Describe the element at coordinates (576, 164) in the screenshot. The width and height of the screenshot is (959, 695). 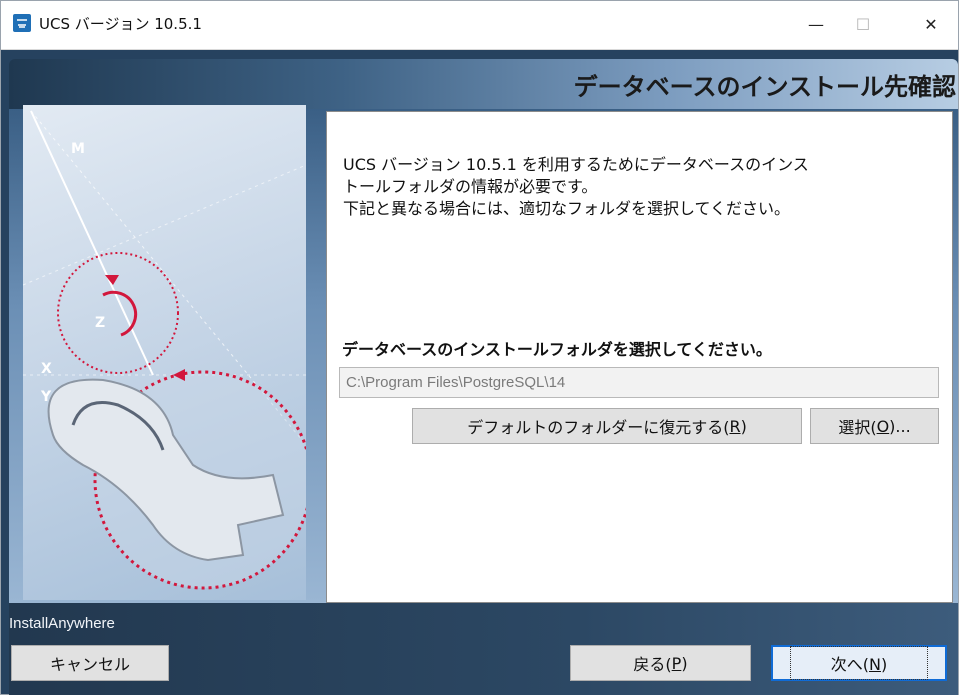
I see `intro-line-1: UCS バージョン 10.5.1 を利用するためにデータベースのインス` at that location.